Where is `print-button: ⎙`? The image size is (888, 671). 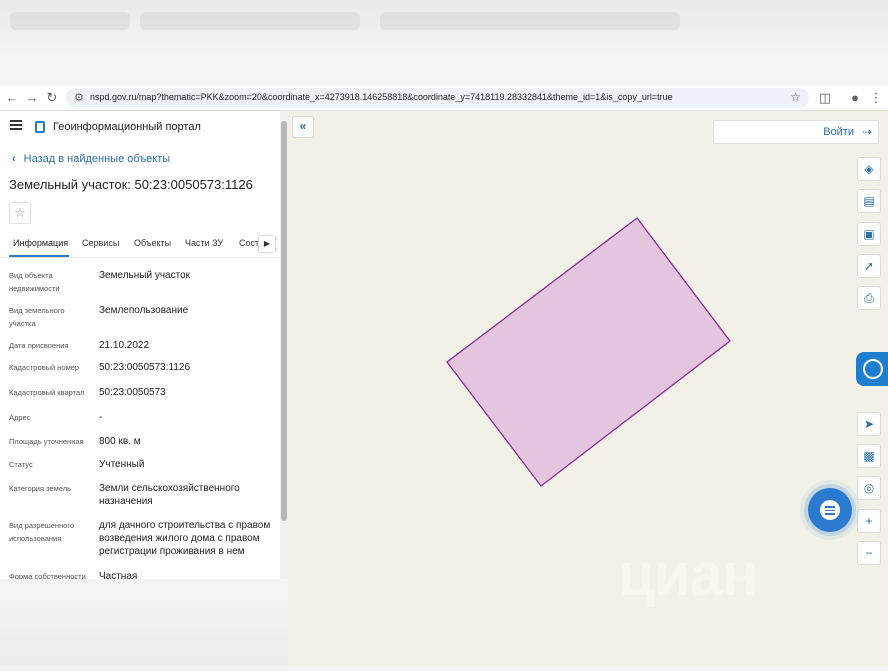
print-button: ⎙ is located at coordinates (869, 298).